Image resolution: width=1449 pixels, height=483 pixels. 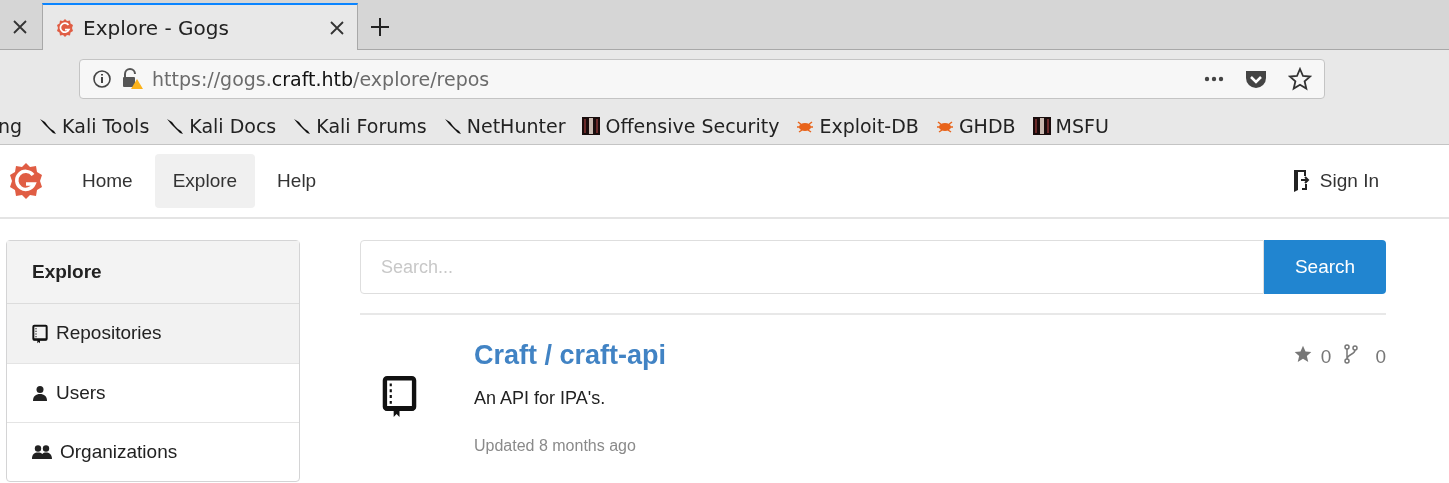 What do you see at coordinates (883, 355) in the screenshot?
I see `repo-title-link: Craft / craft-api` at bounding box center [883, 355].